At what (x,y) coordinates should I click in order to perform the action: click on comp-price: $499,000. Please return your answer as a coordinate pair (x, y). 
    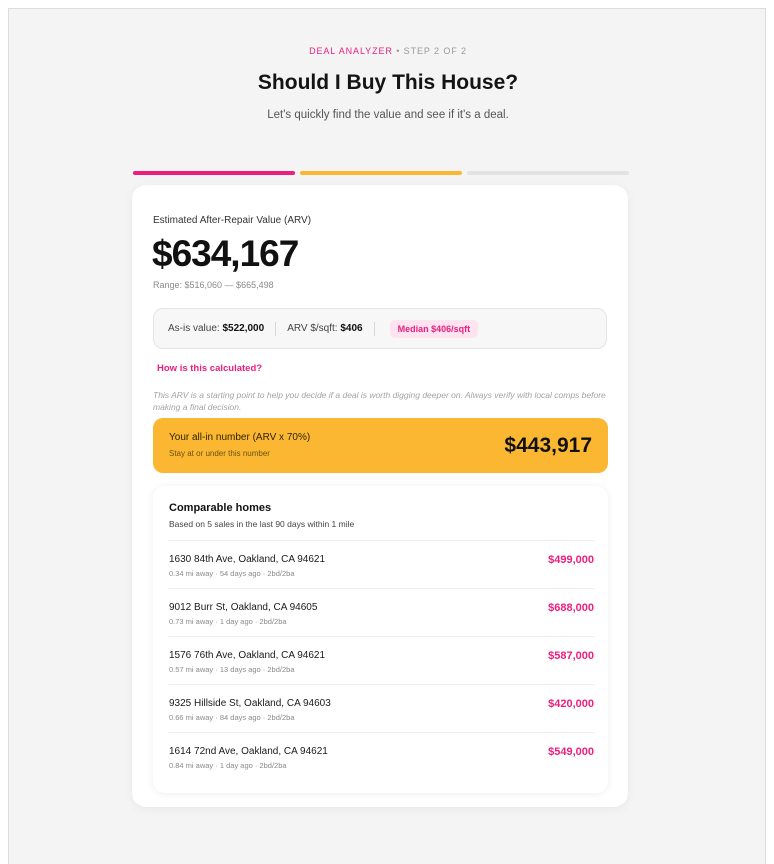
    Looking at the image, I should click on (571, 560).